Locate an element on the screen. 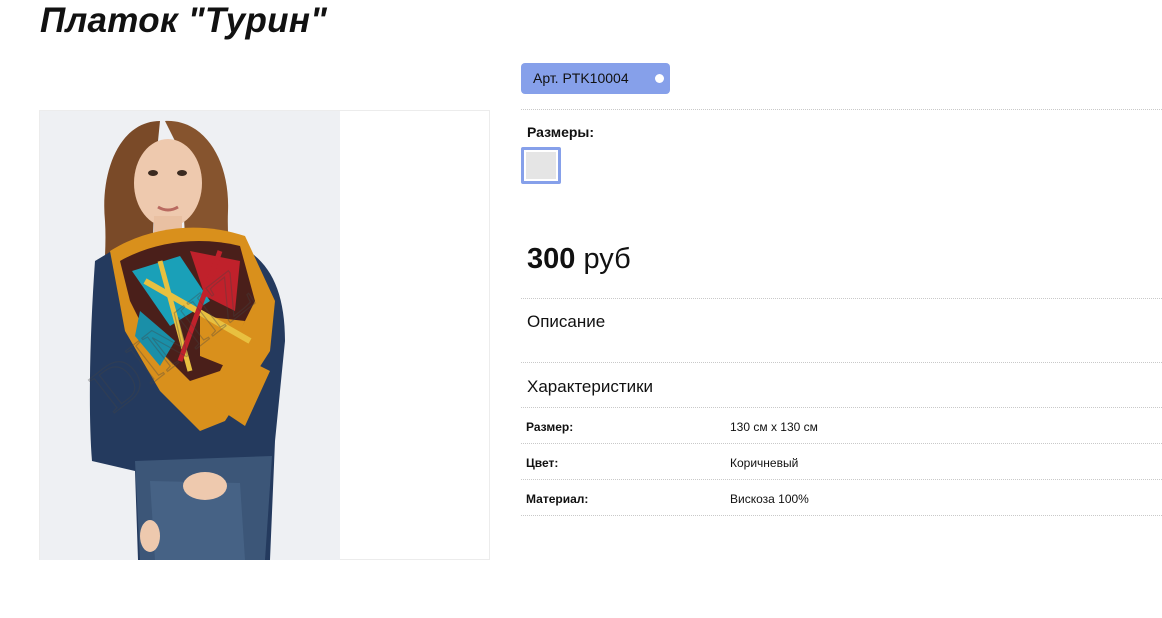  dot-icon is located at coordinates (659, 78).